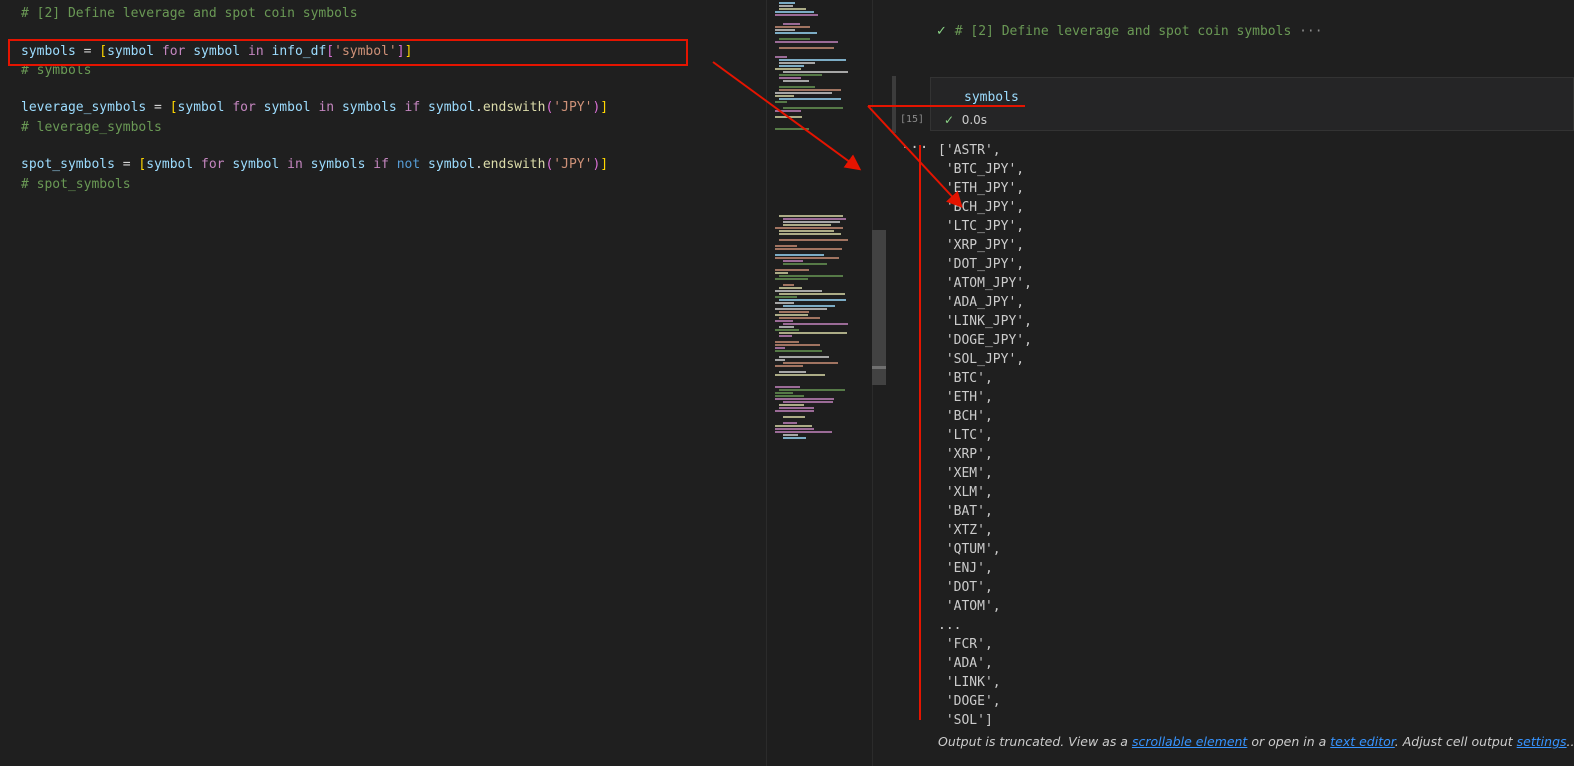 This screenshot has height=766, width=1574. Describe the element at coordinates (965, 568) in the screenshot. I see `output-line: 'ENJ',` at that location.